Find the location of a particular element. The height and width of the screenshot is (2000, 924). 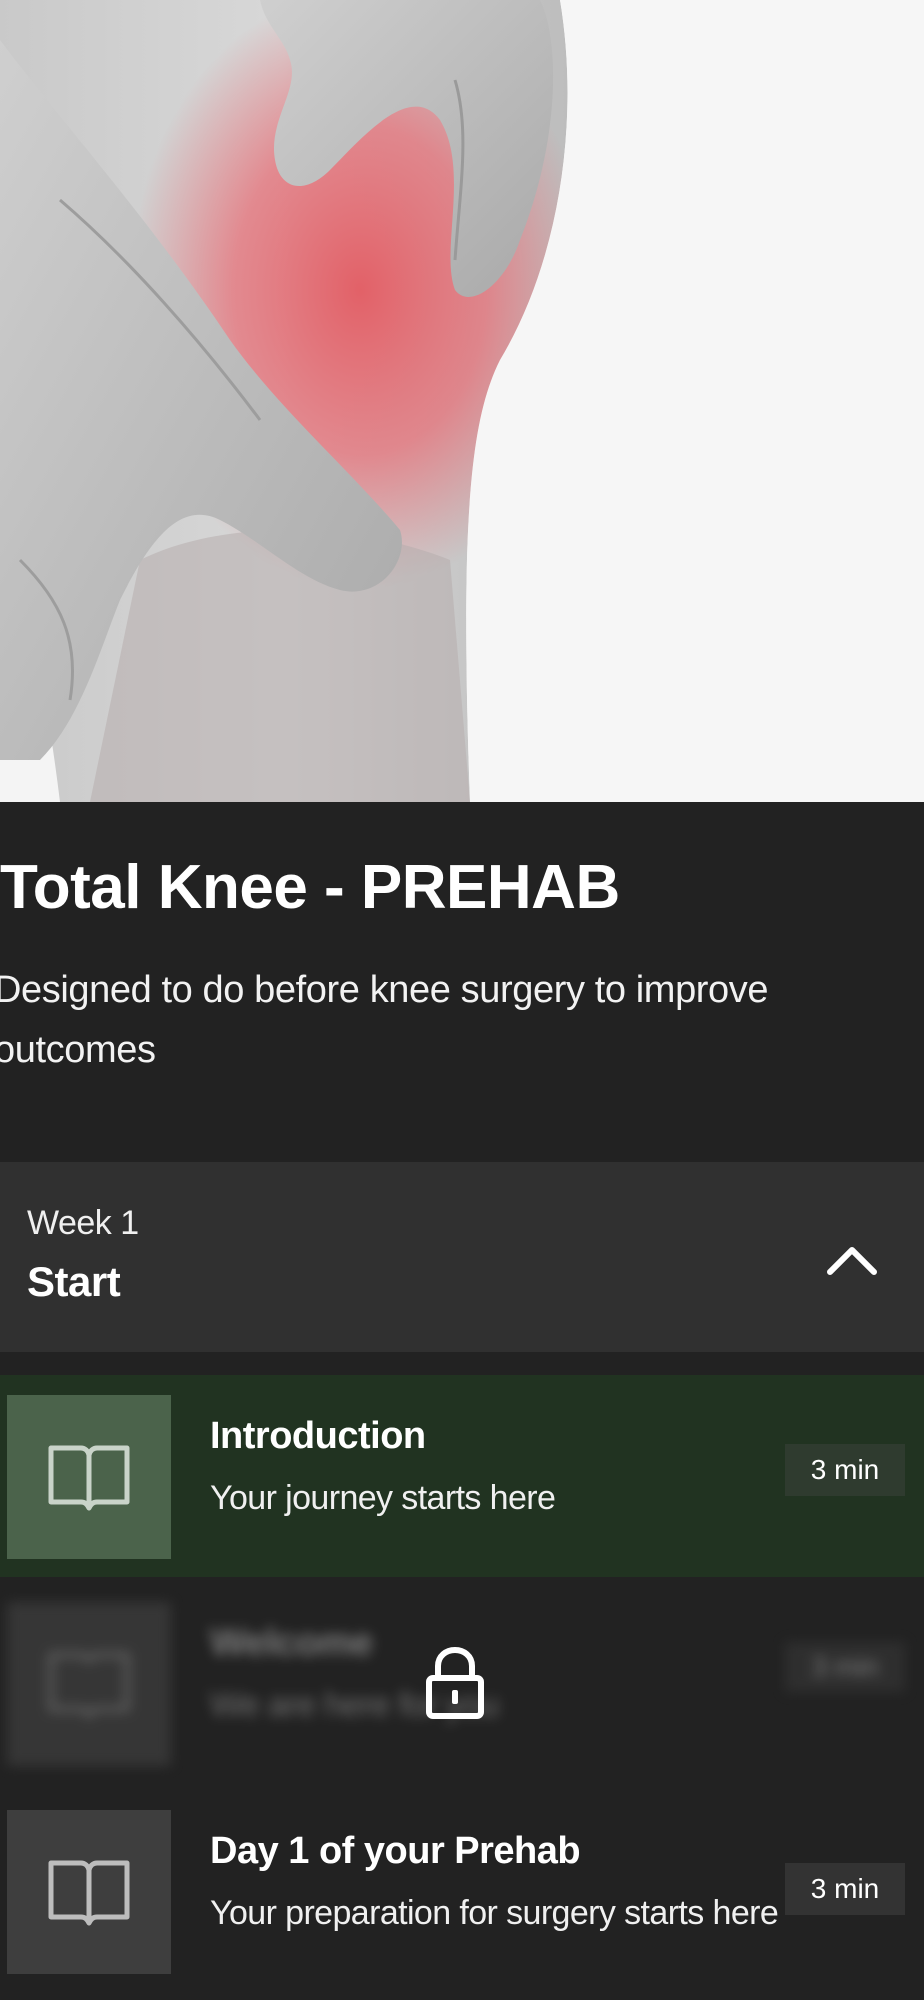

lesson-subtitle: We are here for you is located at coordinates (354, 1705).